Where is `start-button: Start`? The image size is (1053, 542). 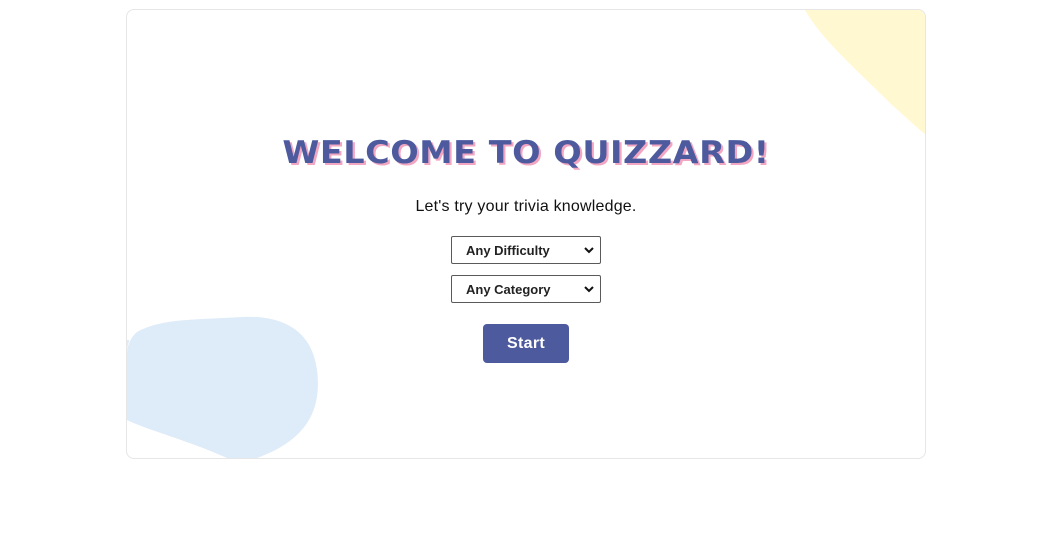 start-button: Start is located at coordinates (526, 343).